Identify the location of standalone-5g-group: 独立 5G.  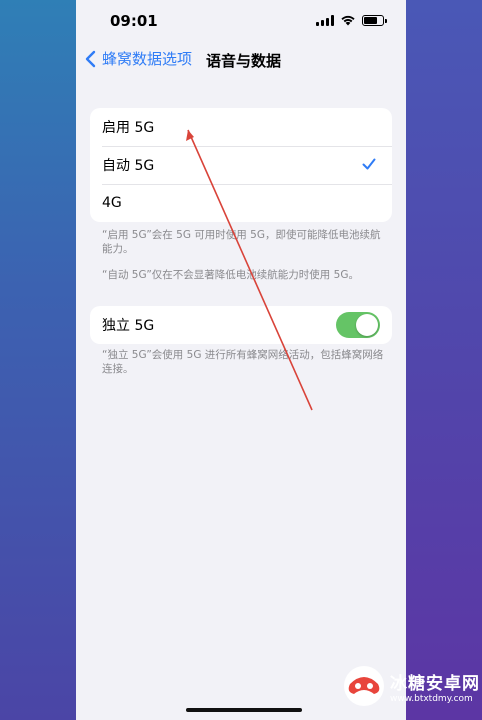
(241, 325).